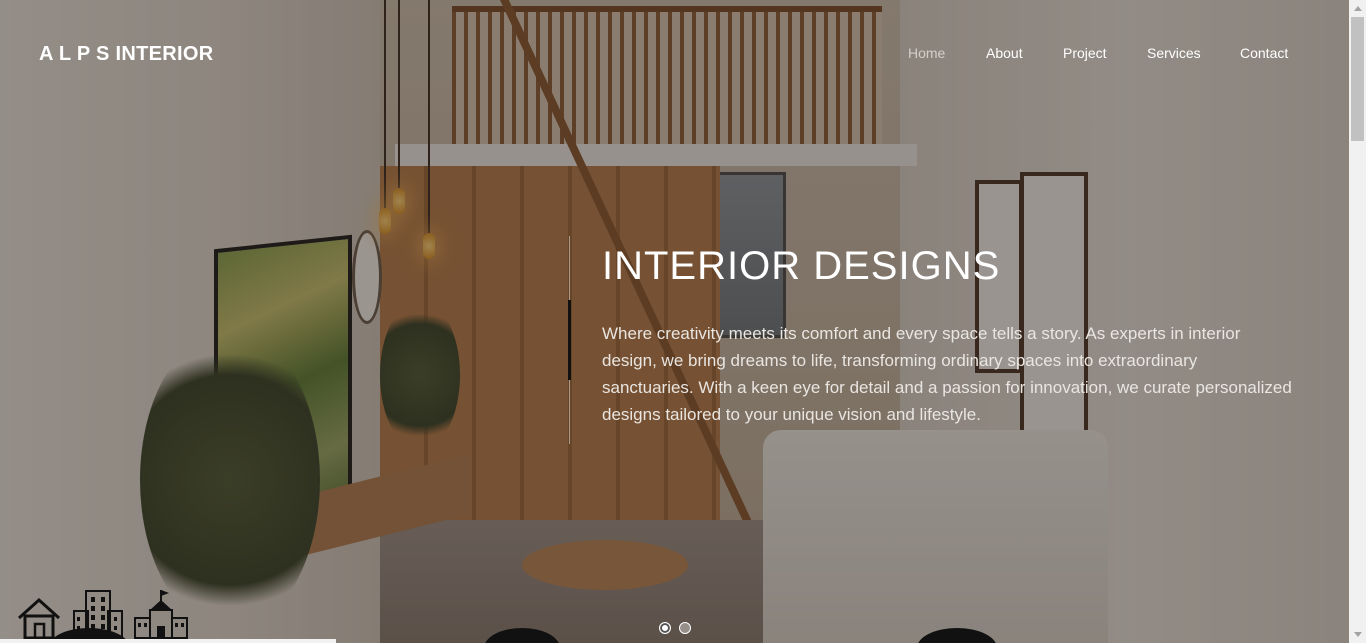 The width and height of the screenshot is (1366, 643). Describe the element at coordinates (1264, 53) in the screenshot. I see `nav-link-contact: Contact` at that location.